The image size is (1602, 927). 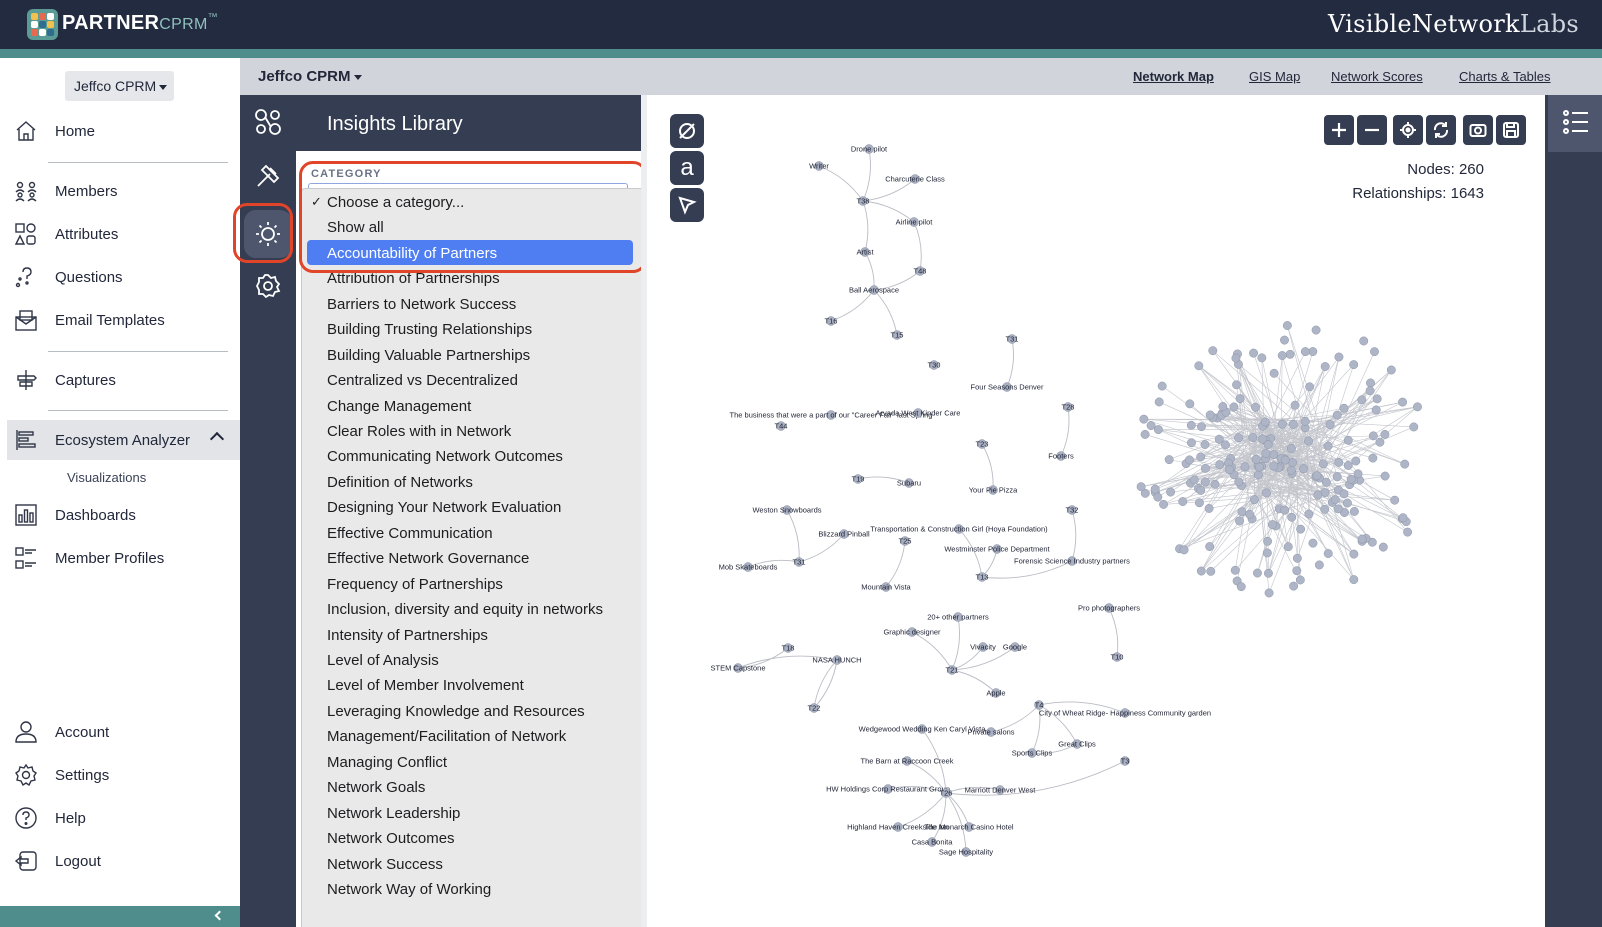 I want to click on category-option: Designing Your Network Evaluation, so click(x=467, y=506).